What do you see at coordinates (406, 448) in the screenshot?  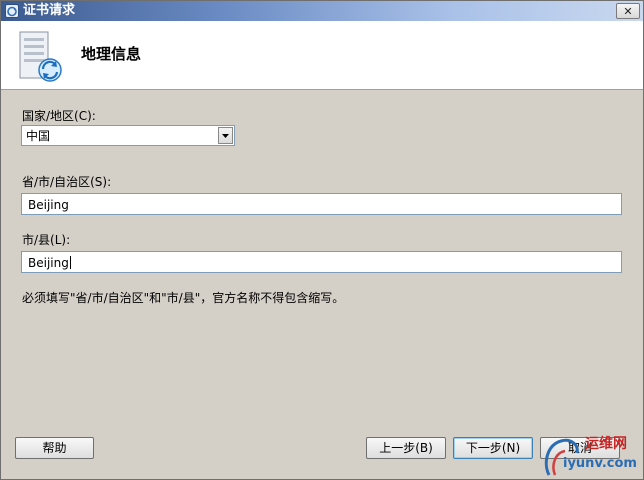 I see `back-button: 上一步(B)` at bounding box center [406, 448].